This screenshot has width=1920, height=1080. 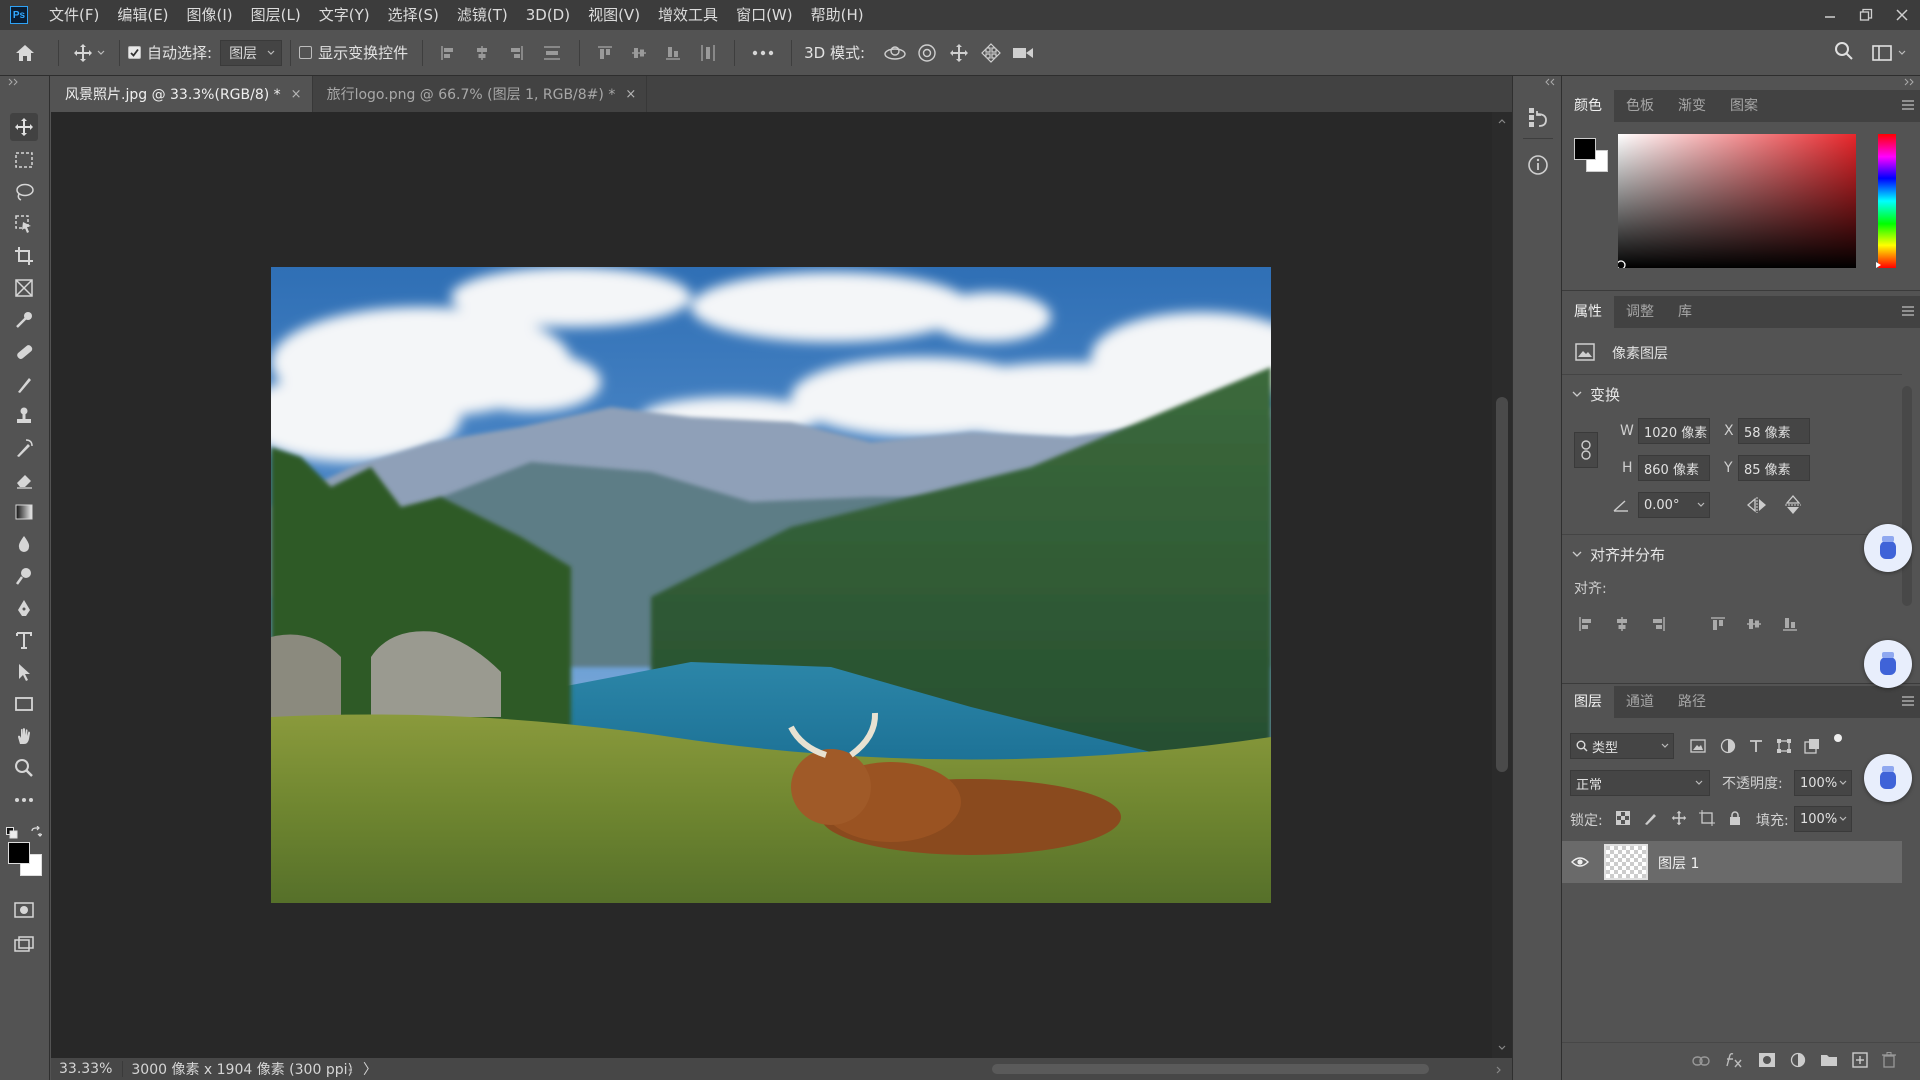 What do you see at coordinates (306, 52) in the screenshot?
I see `show-transform-checkbox` at bounding box center [306, 52].